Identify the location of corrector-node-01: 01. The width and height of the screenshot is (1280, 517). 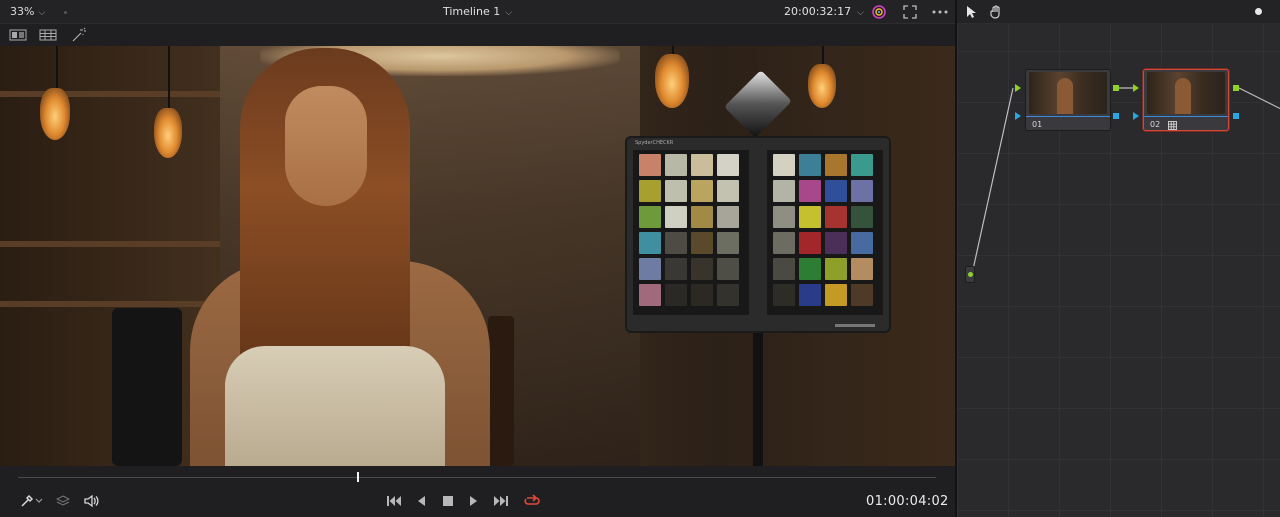
(1068, 100).